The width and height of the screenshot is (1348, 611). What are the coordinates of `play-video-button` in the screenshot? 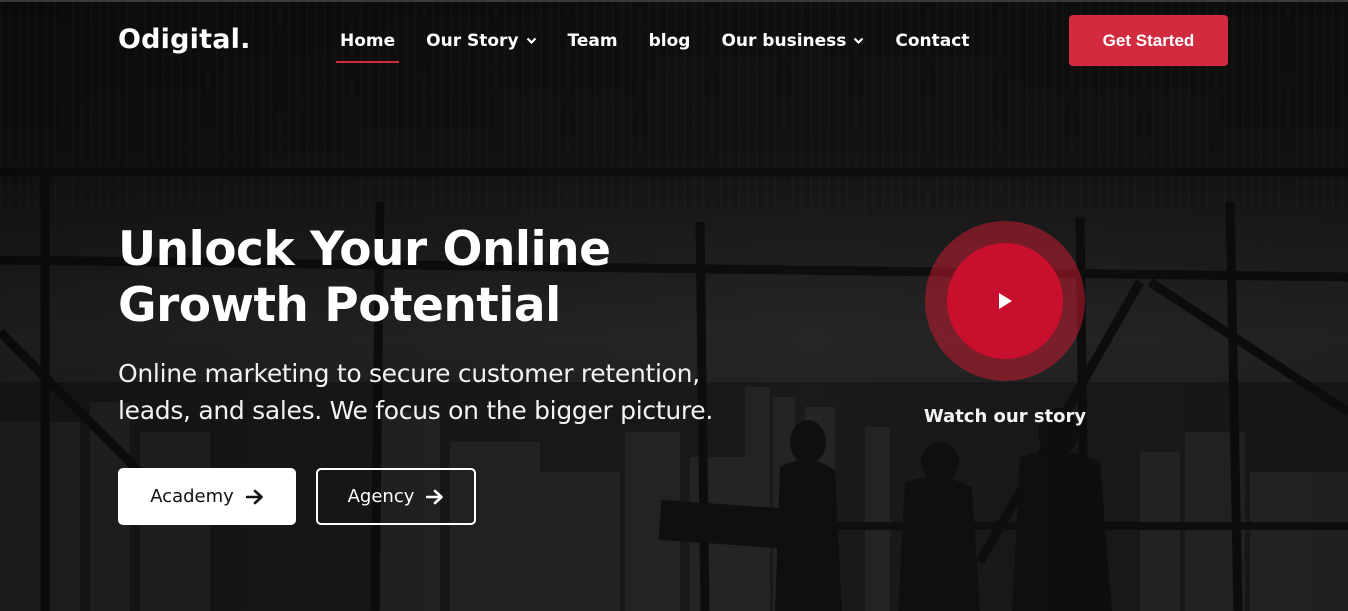 It's located at (1005, 301).